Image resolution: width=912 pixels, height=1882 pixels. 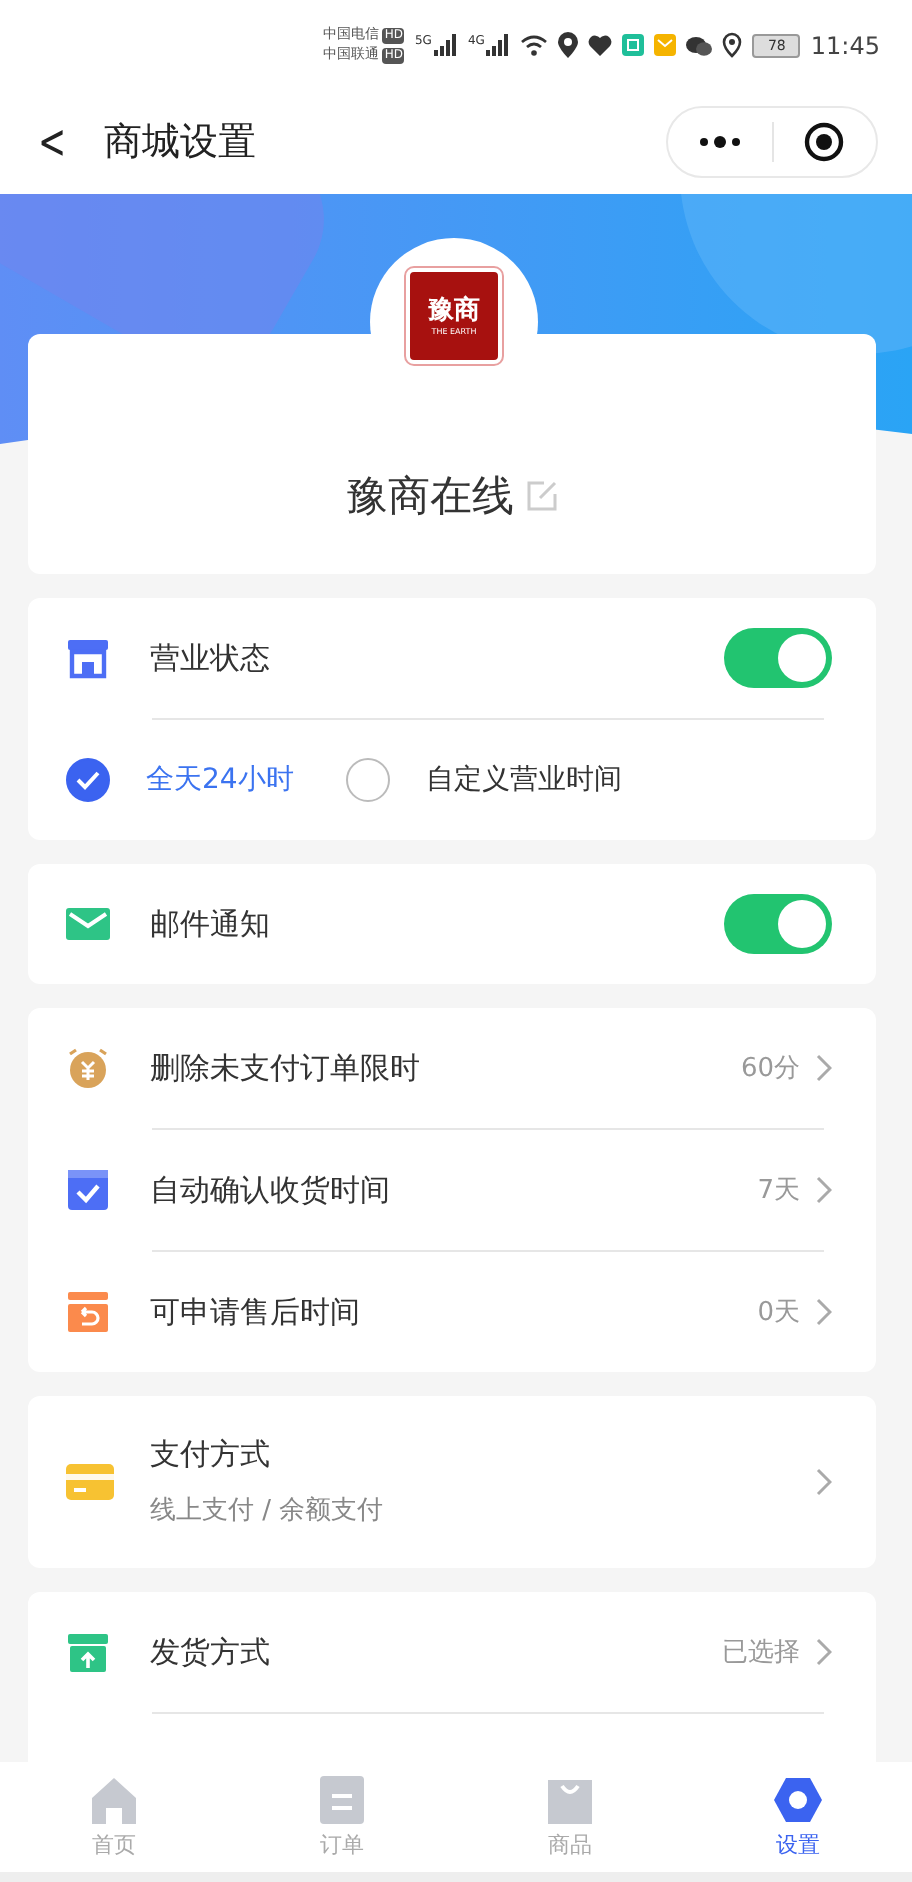 I want to click on logo-text: 豫商, so click(x=454, y=311).